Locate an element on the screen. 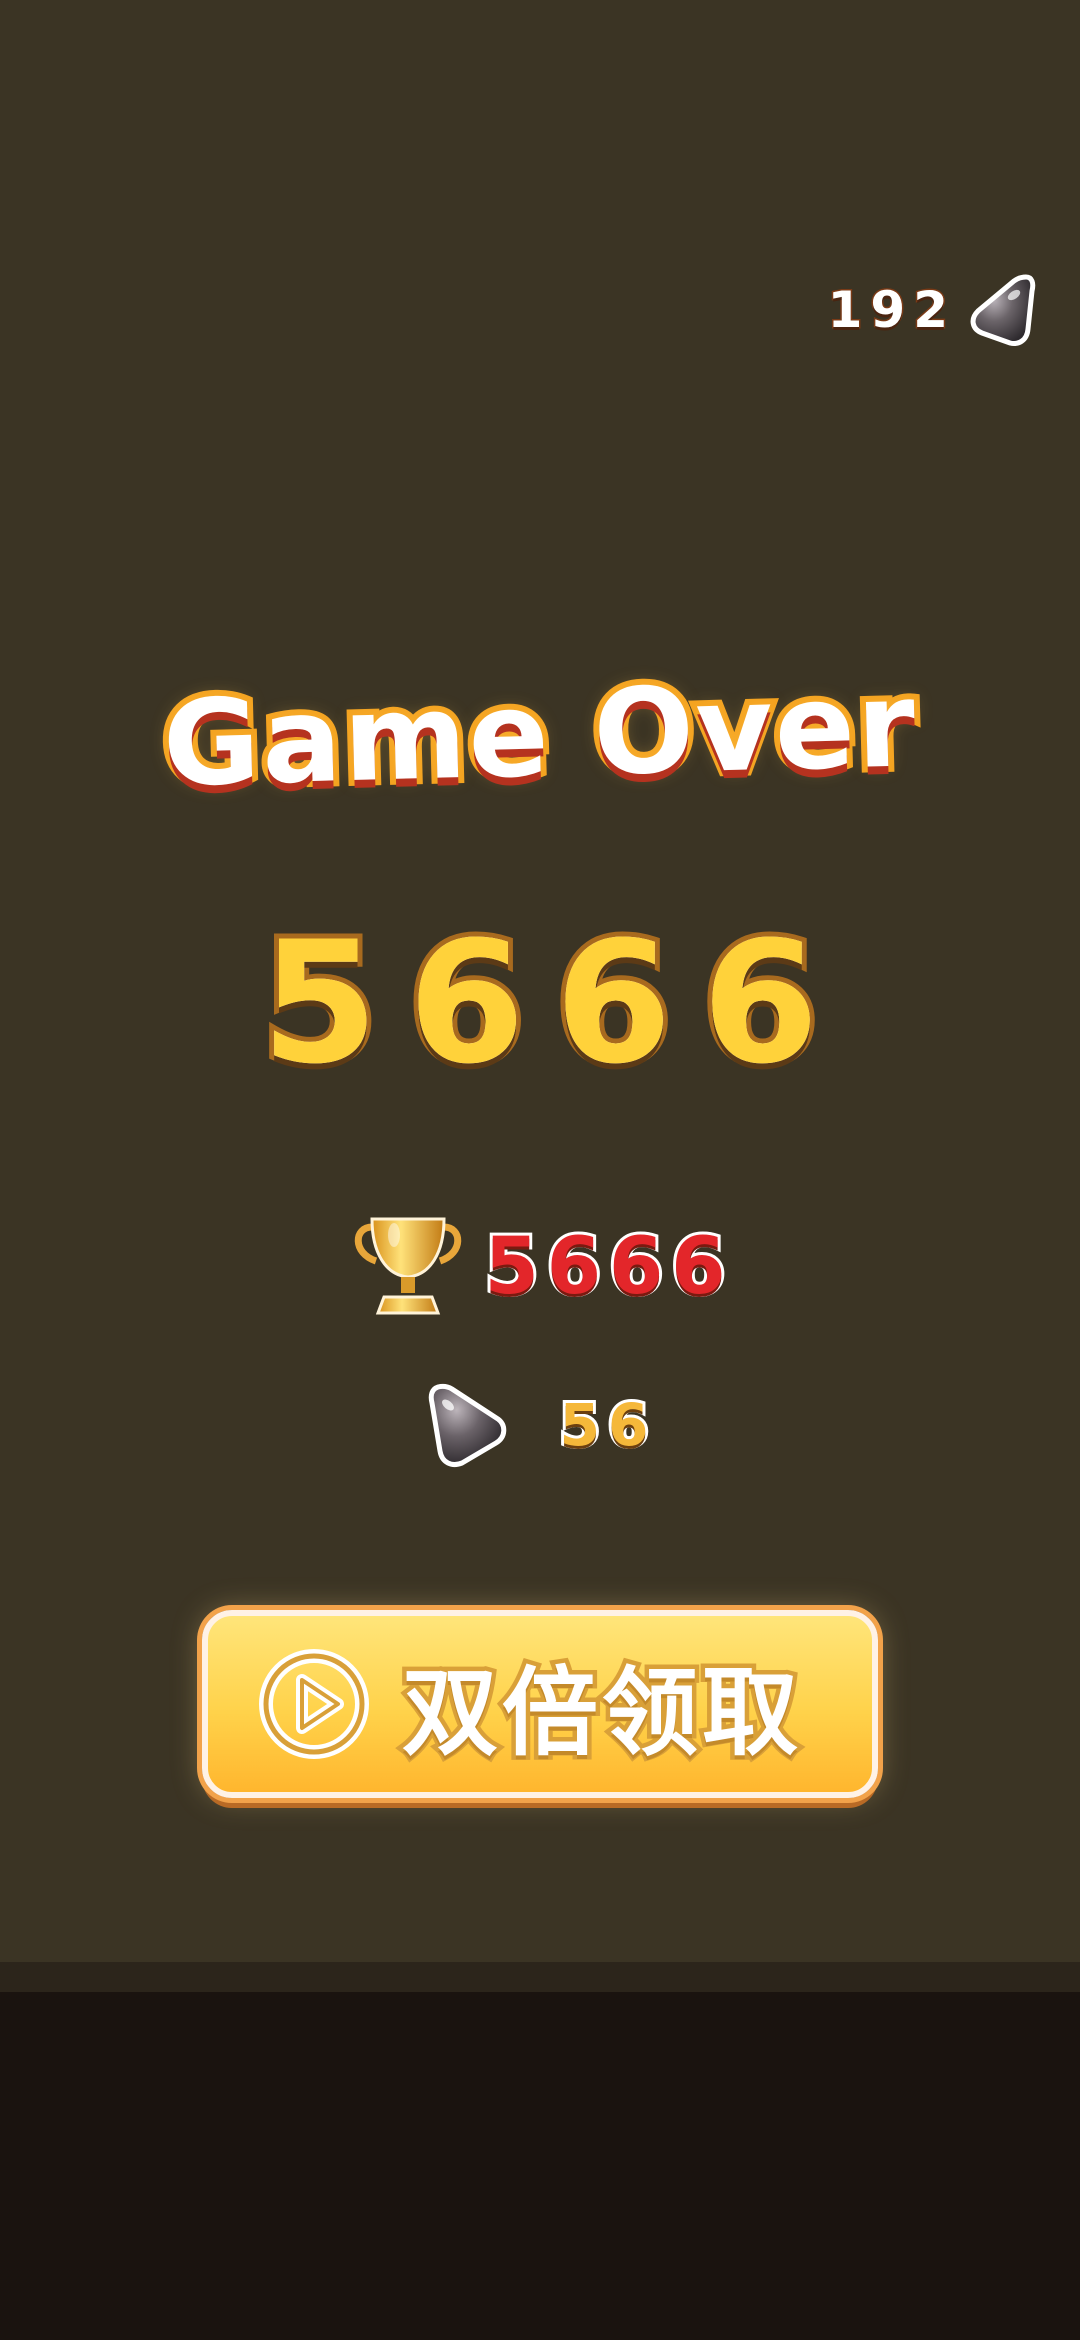 This screenshot has height=2340, width=1080. double-reward-label: 双倍领取 is located at coordinates (600, 1712).